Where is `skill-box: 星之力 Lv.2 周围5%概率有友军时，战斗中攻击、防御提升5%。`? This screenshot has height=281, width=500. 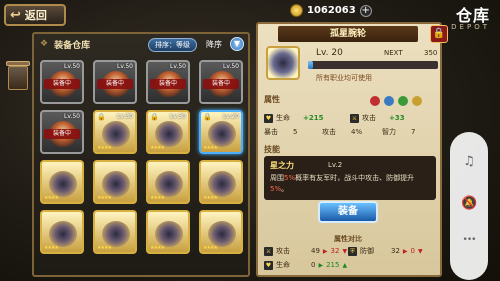
skill-box: 星之力 Lv.2 周围5%概率有友军时，战斗中攻击、防御提升5%。 is located at coordinates (350, 178).